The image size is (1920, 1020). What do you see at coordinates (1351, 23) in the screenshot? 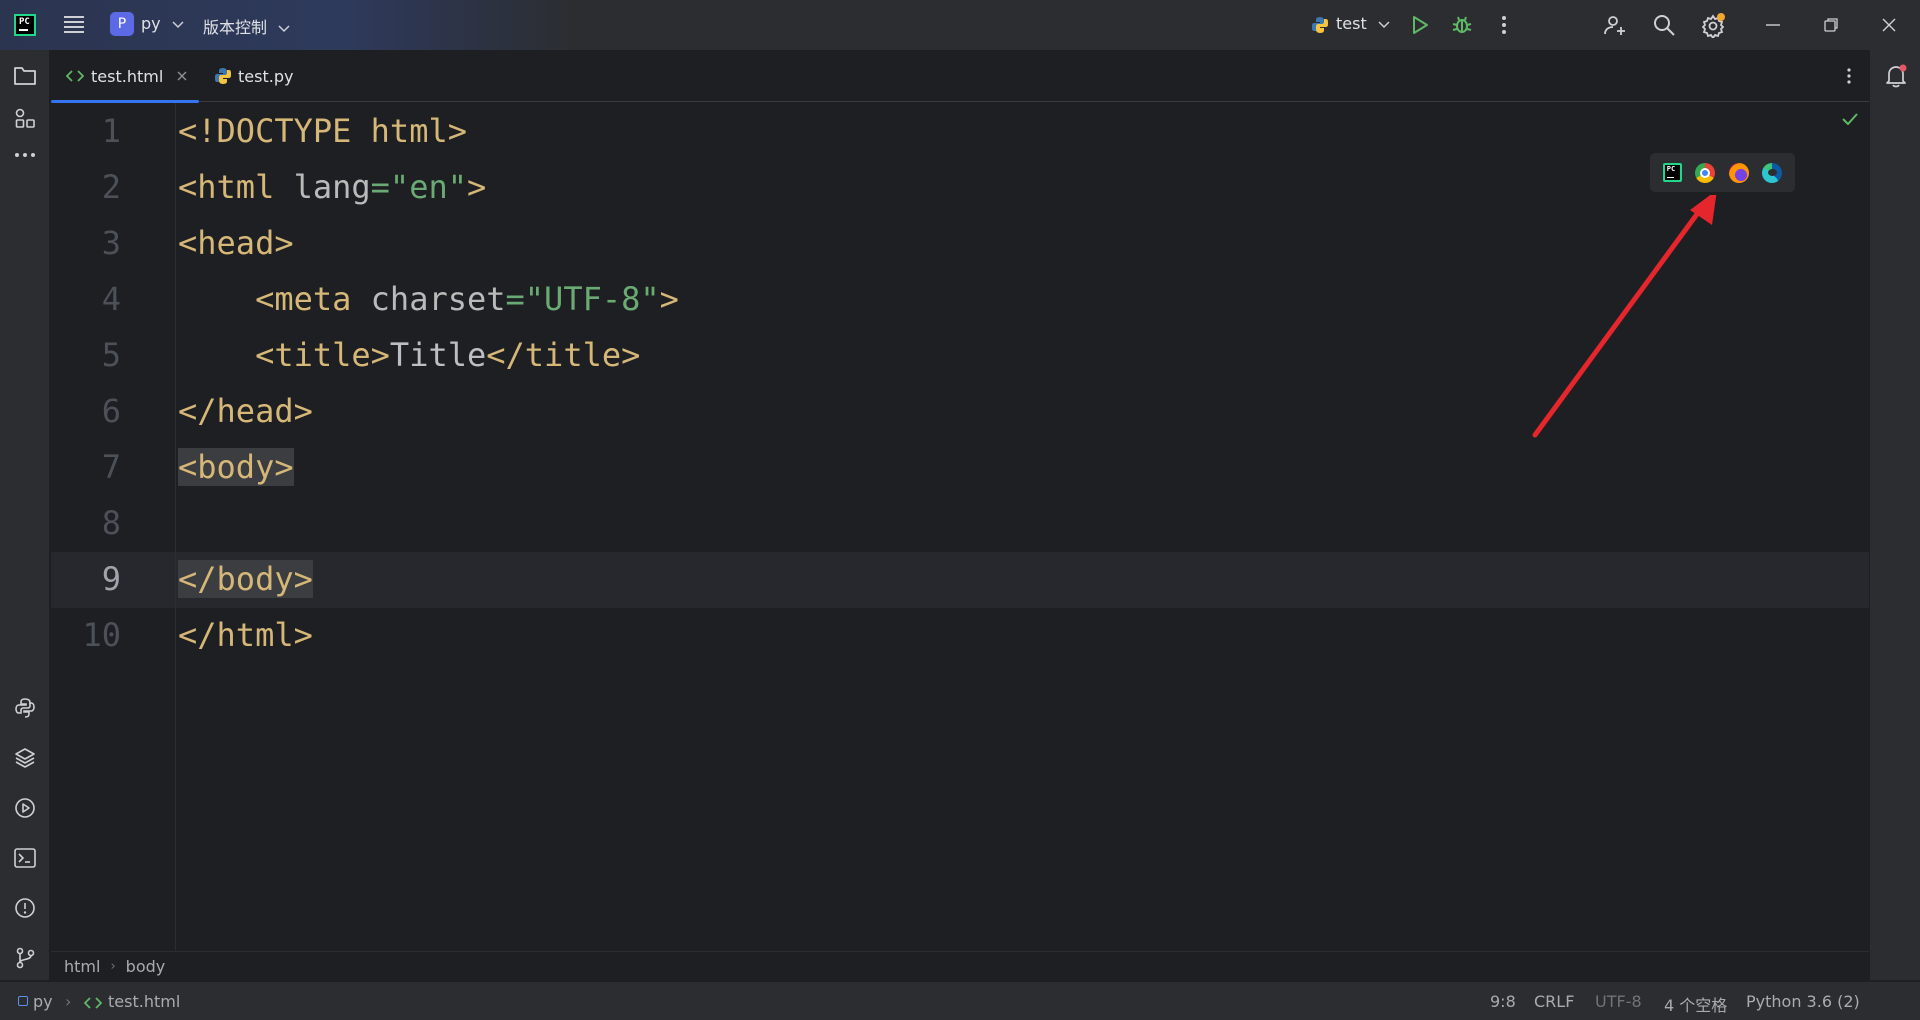
I see `run-config-name: test` at bounding box center [1351, 23].